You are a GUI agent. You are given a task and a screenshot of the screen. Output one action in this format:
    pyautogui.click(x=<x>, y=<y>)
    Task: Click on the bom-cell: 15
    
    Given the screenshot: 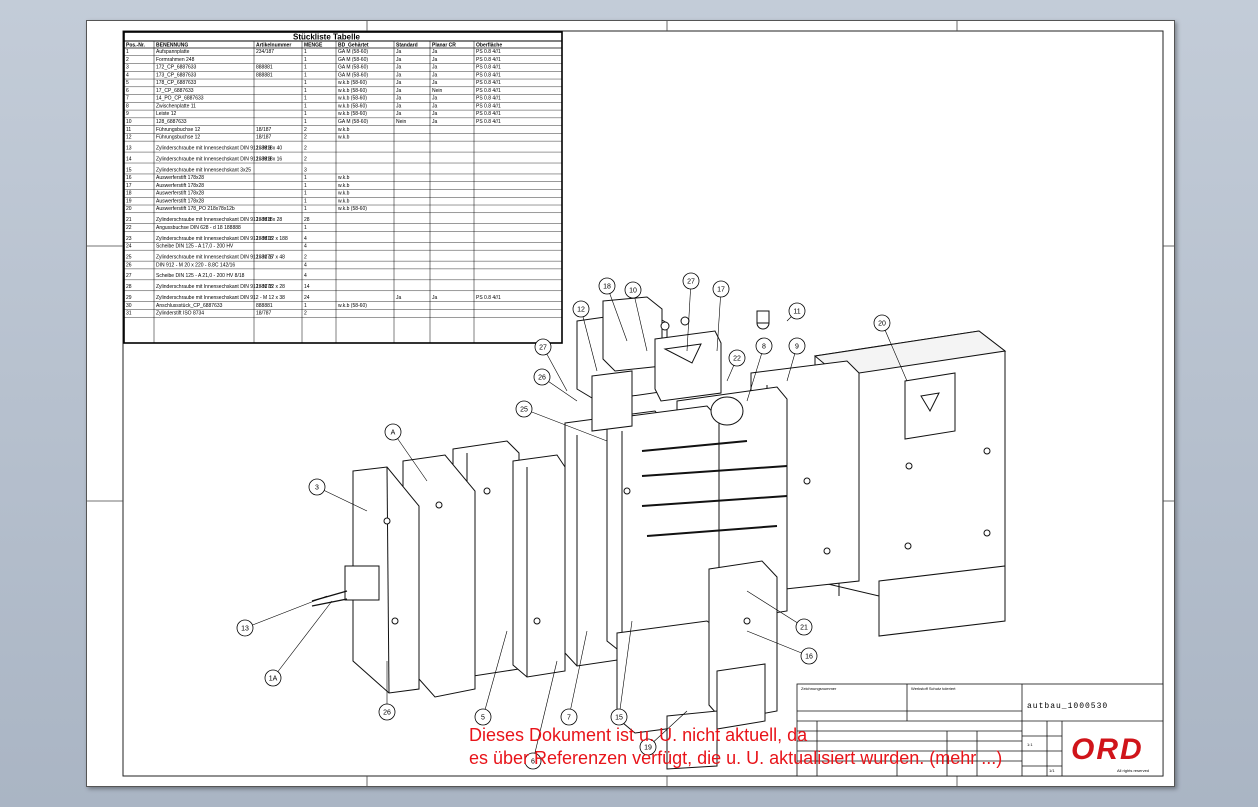 What is the action you would take?
    pyautogui.click(x=129, y=170)
    